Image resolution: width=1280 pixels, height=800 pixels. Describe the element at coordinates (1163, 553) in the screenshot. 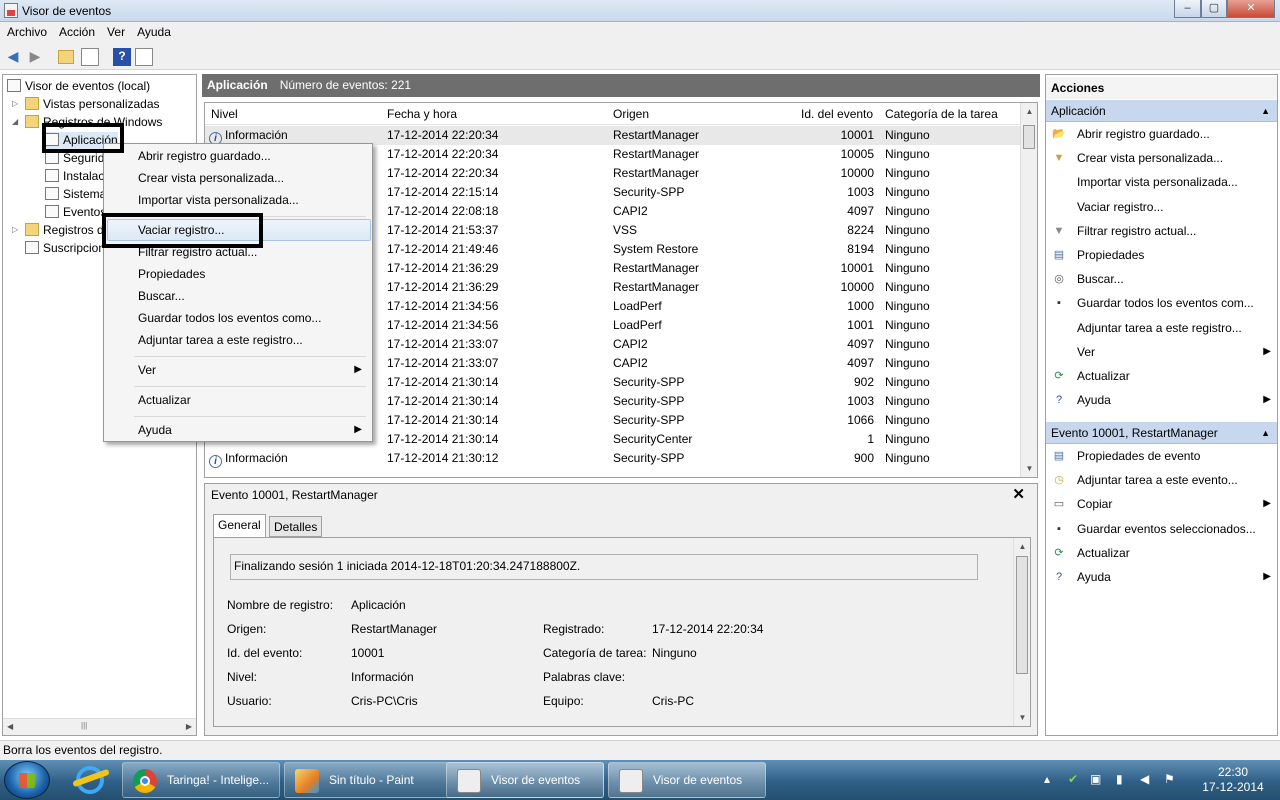

I see `event-action-item: ⟳ Actualizar` at that location.